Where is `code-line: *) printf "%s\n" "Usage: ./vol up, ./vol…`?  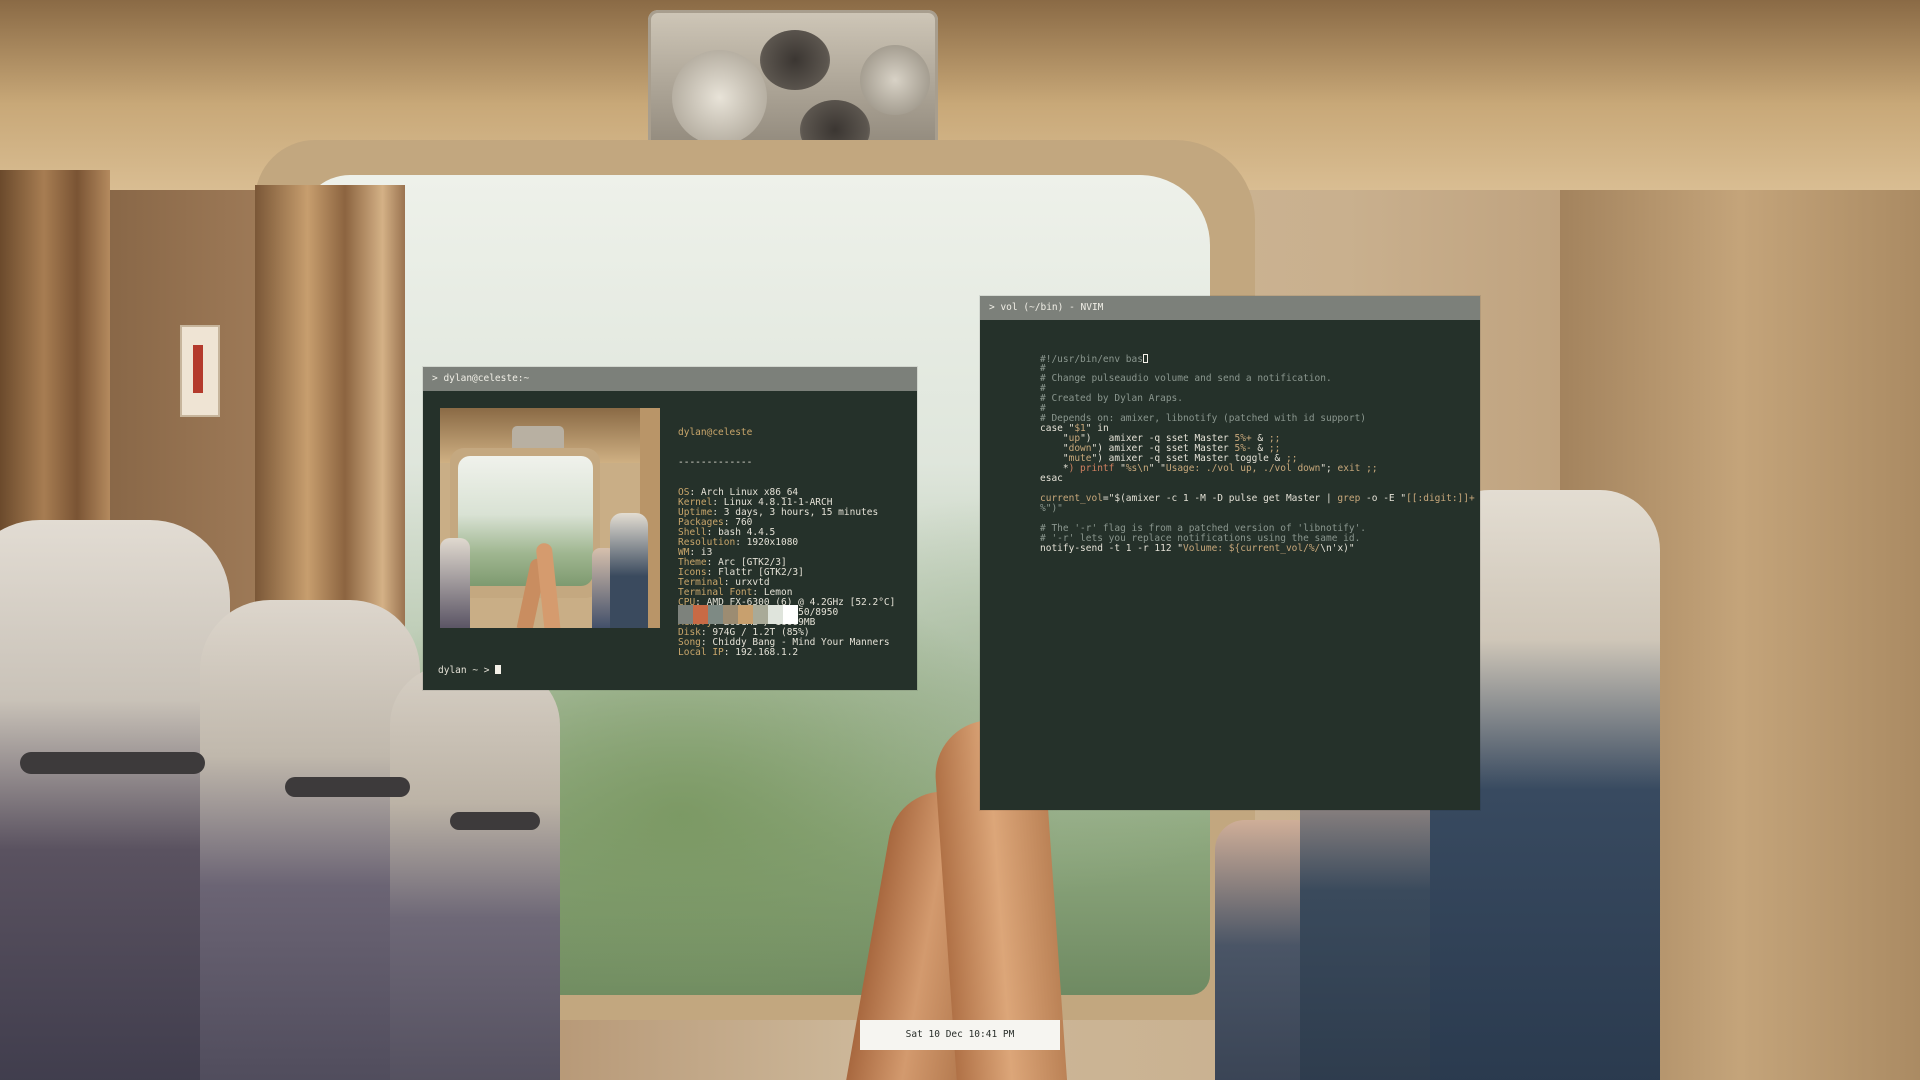 code-line: *) printf "%s\n" "Usage: ./vol up, ./vol… is located at coordinates (1257, 469).